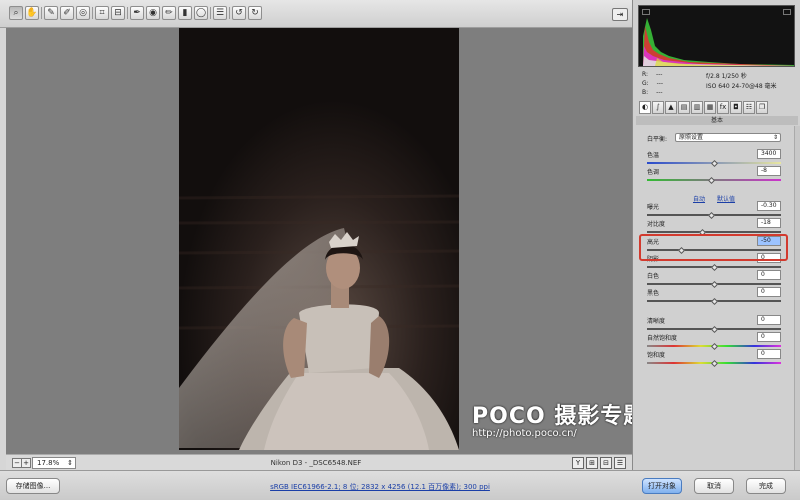 The width and height of the screenshot is (800, 500). What do you see at coordinates (620, 463) in the screenshot?
I see `view-settings-icon: ☰` at bounding box center [620, 463].